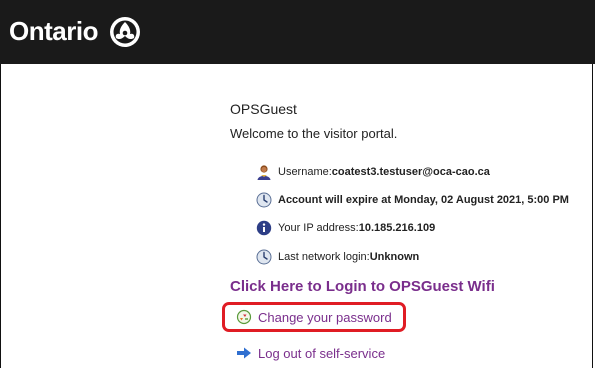 This screenshot has height=368, width=595. Describe the element at coordinates (394, 257) in the screenshot. I see `last-login-value: Unknown` at that location.